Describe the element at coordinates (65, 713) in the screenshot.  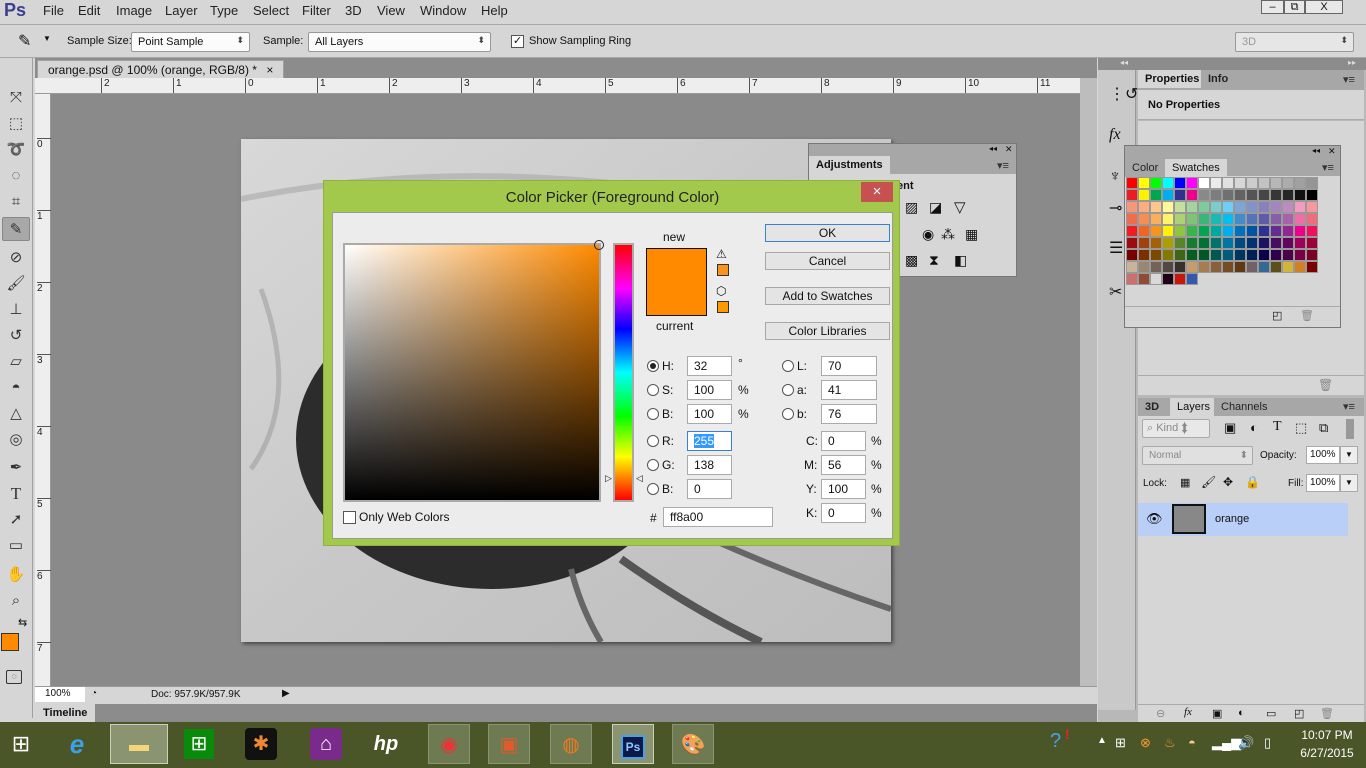
I see `timeline-tab: Timeline` at that location.